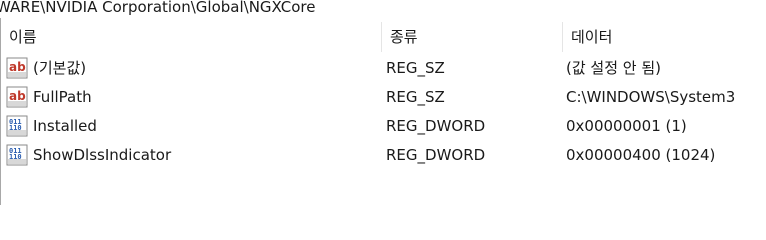  I want to click on value-data: 0x00000400 (1024), so click(641, 155).